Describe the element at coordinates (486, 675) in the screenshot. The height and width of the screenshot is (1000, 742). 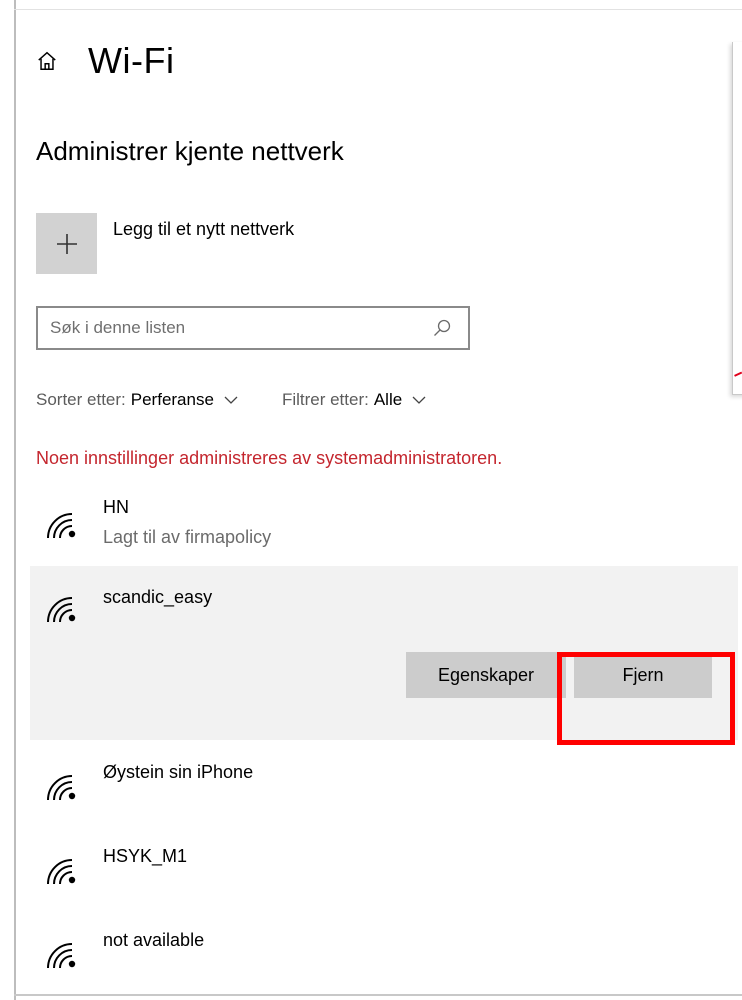
I see `properties-button: Egenskaper` at that location.